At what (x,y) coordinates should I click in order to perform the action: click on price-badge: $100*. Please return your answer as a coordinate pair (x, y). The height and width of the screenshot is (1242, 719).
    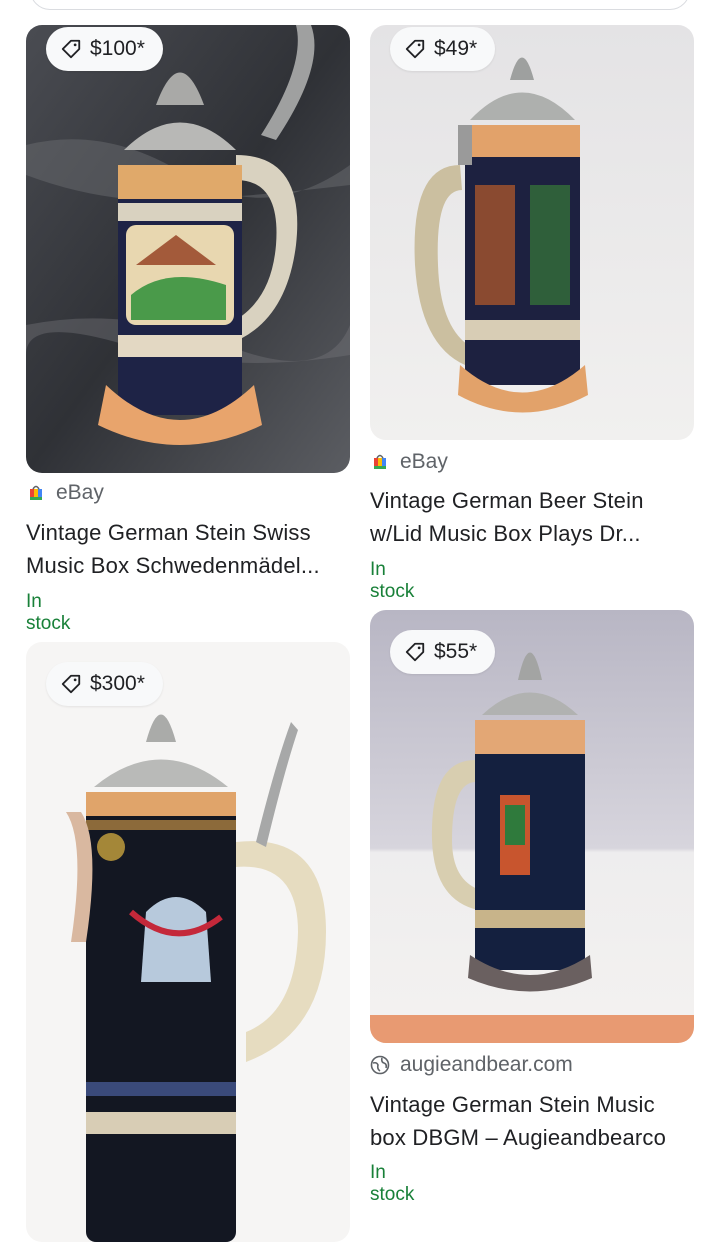
    Looking at the image, I should click on (104, 49).